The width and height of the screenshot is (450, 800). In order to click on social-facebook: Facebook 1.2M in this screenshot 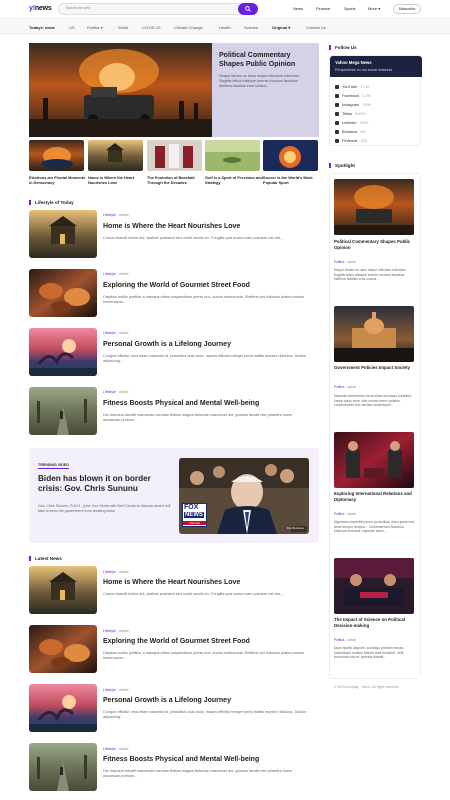, I will do `click(353, 95)`.